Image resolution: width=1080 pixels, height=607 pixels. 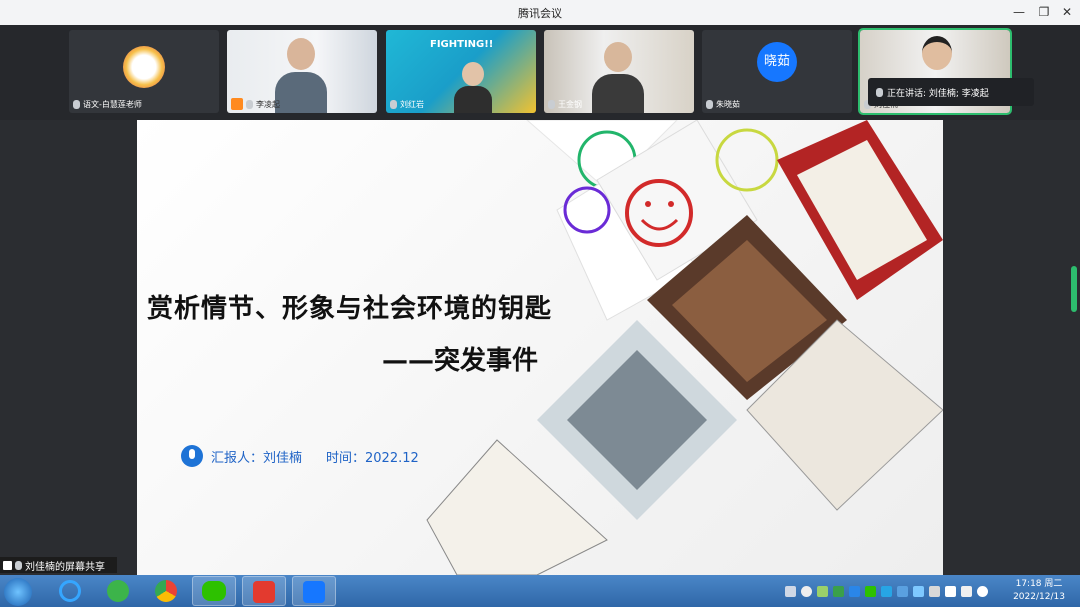 What do you see at coordinates (854, 591) in the screenshot?
I see `meeting-tray-icon` at bounding box center [854, 591].